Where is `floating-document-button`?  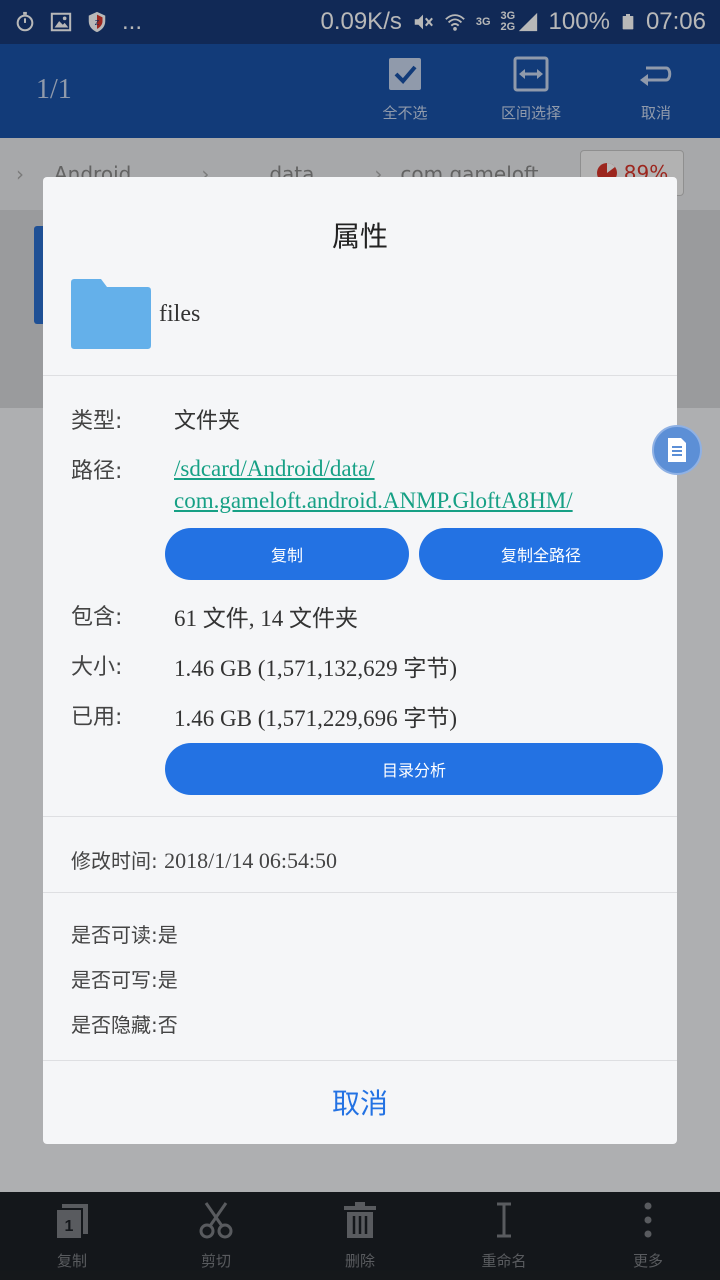 floating-document-button is located at coordinates (677, 450).